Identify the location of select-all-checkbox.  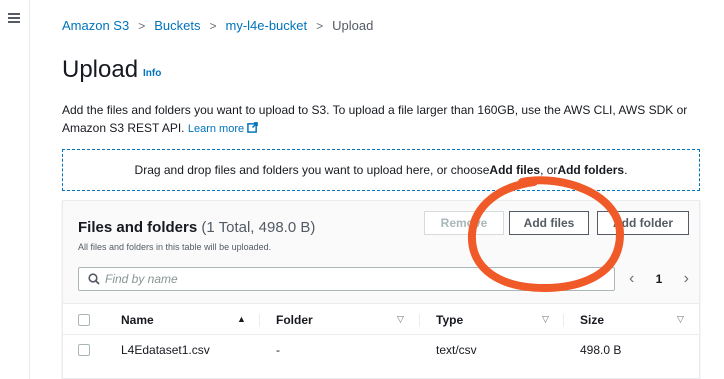
(84, 320).